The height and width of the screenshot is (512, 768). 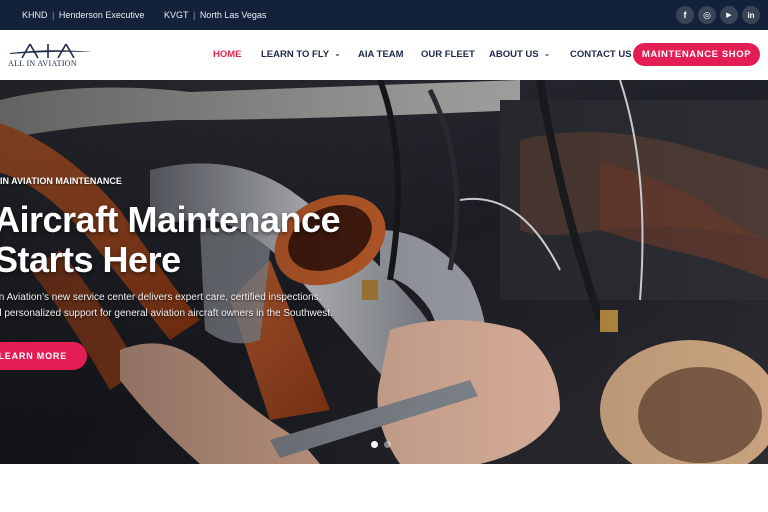 I want to click on hero-headline-line-1: Aircraft Maintenance, so click(x=170, y=219).